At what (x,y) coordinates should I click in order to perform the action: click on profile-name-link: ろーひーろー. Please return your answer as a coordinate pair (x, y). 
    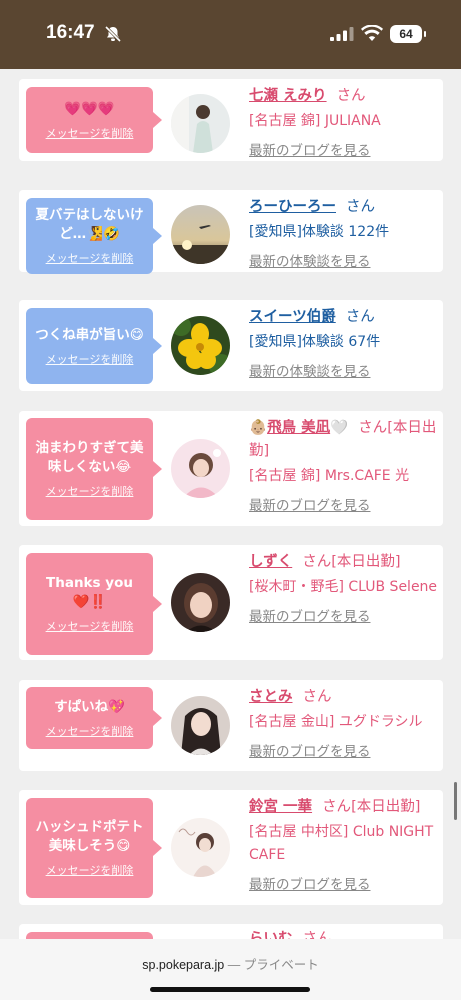
    Looking at the image, I should click on (292, 207).